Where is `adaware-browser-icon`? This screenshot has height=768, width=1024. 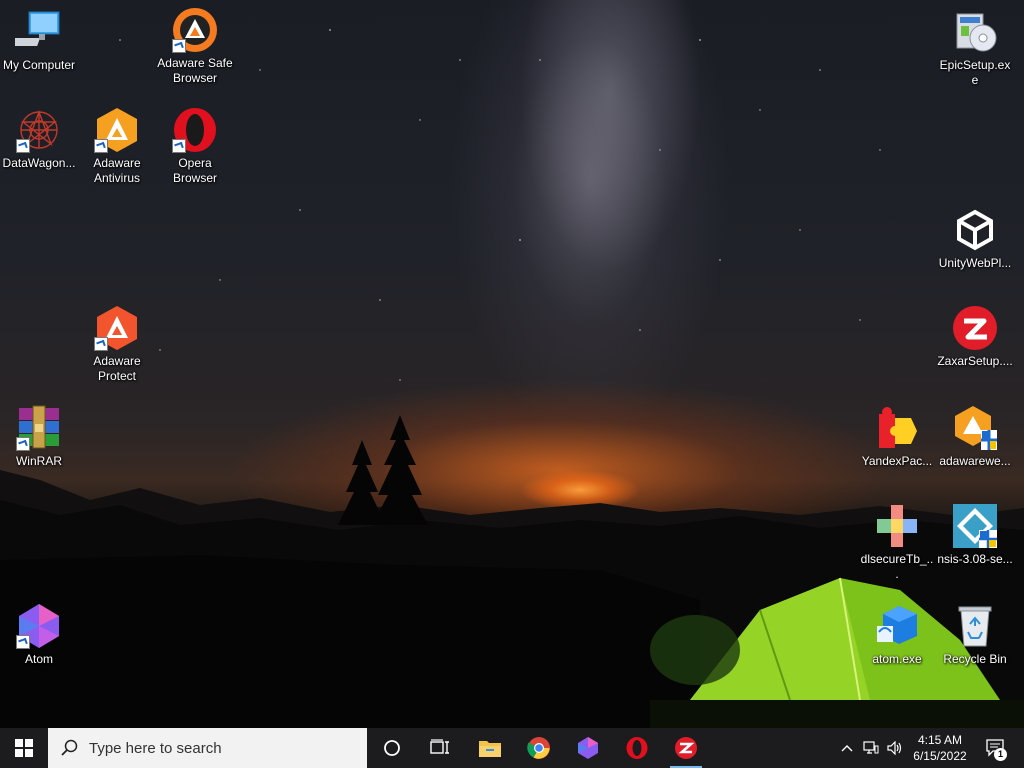
adaware-browser-icon is located at coordinates (195, 30).